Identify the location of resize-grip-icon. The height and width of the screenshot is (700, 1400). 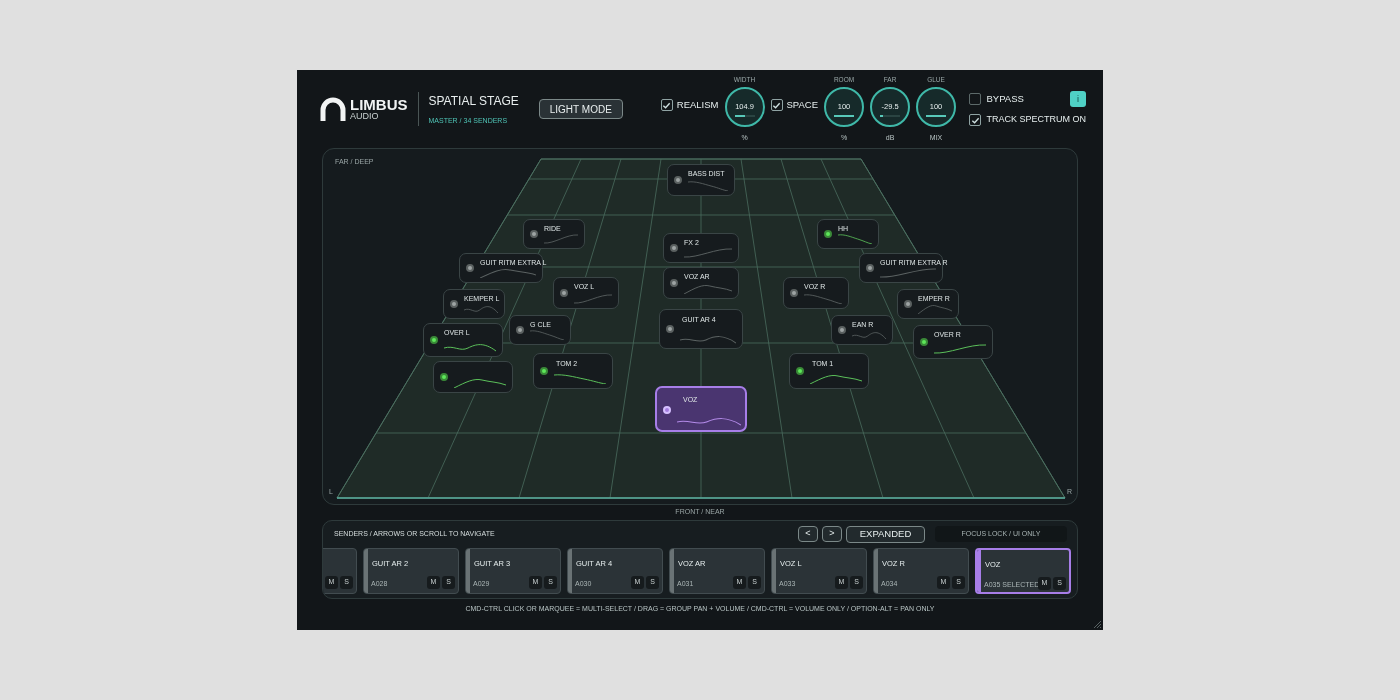
(1097, 624).